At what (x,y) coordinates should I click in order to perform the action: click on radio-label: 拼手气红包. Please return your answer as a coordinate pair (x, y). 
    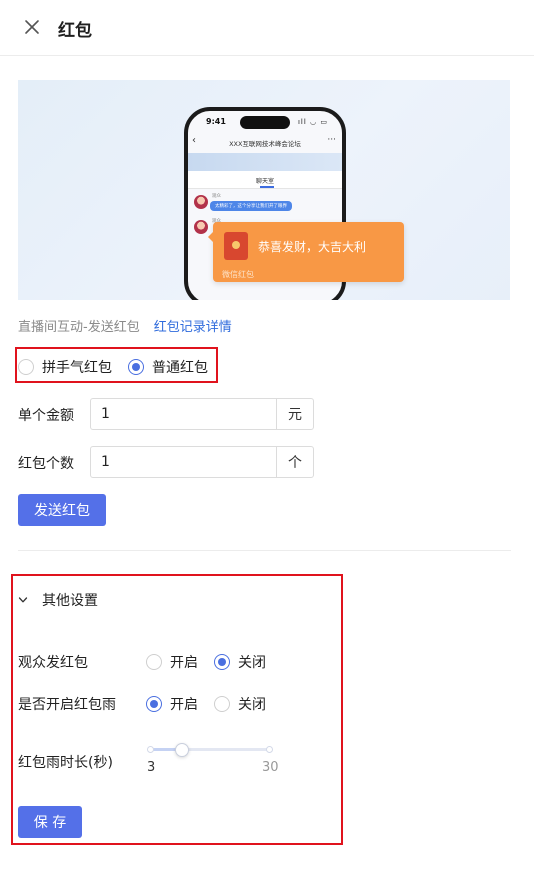
    Looking at the image, I should click on (77, 368).